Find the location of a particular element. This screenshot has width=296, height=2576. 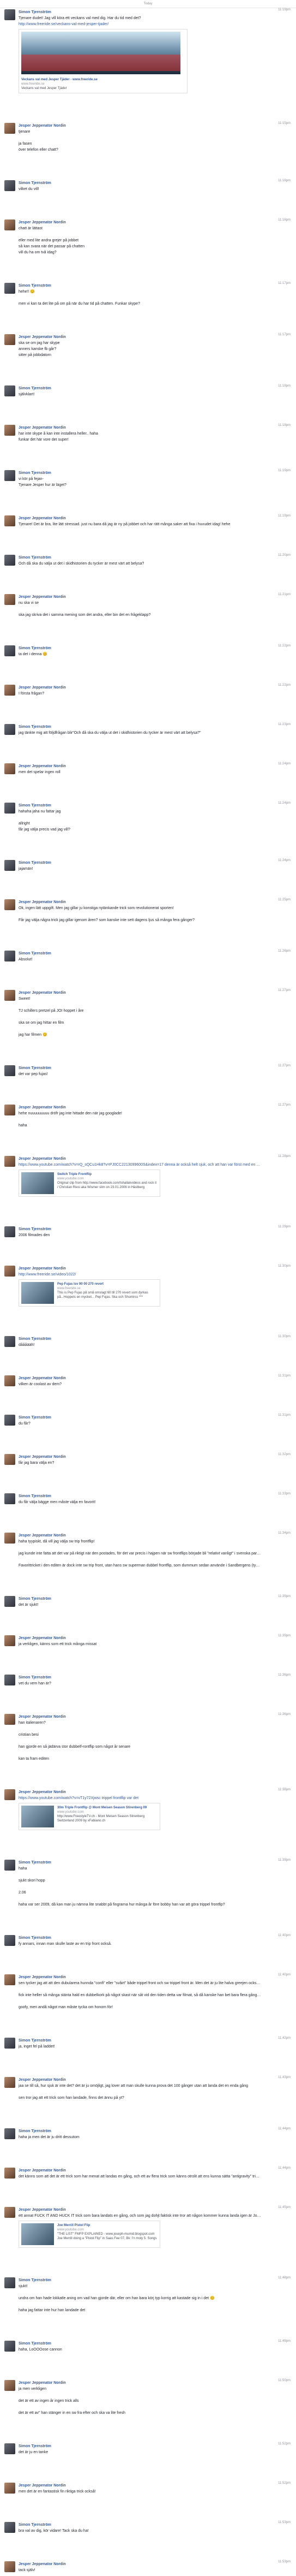

preview-title: Pep Fujas lsv 90 00 270 revert is located at coordinates (108, 1284).